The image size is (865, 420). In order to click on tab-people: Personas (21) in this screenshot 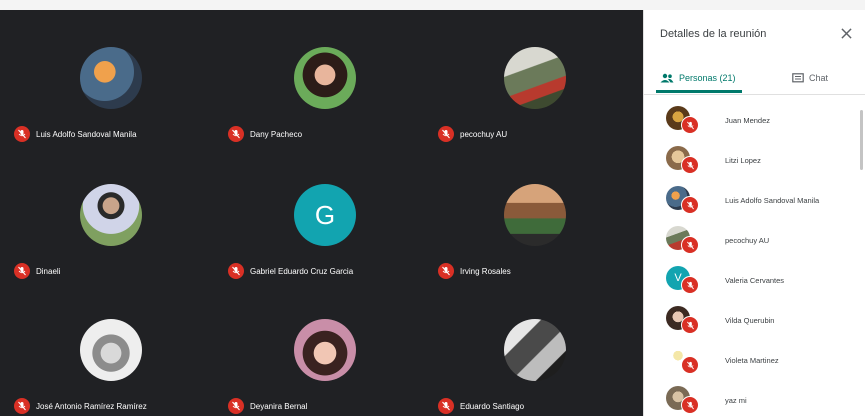, I will do `click(698, 78)`.